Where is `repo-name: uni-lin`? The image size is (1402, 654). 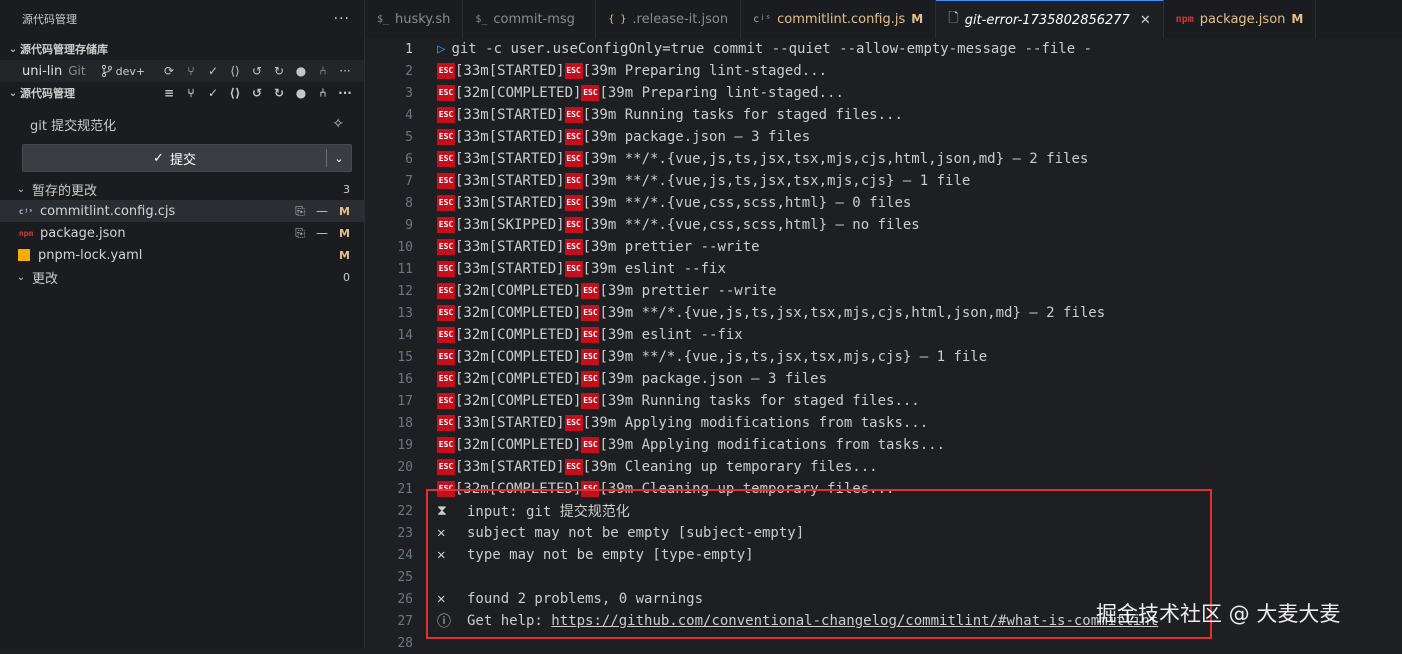 repo-name: uni-lin is located at coordinates (42, 71).